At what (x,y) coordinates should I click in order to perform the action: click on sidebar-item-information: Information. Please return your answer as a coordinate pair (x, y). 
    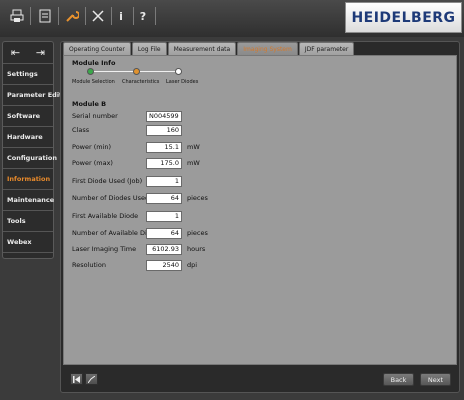
    Looking at the image, I should click on (28, 179).